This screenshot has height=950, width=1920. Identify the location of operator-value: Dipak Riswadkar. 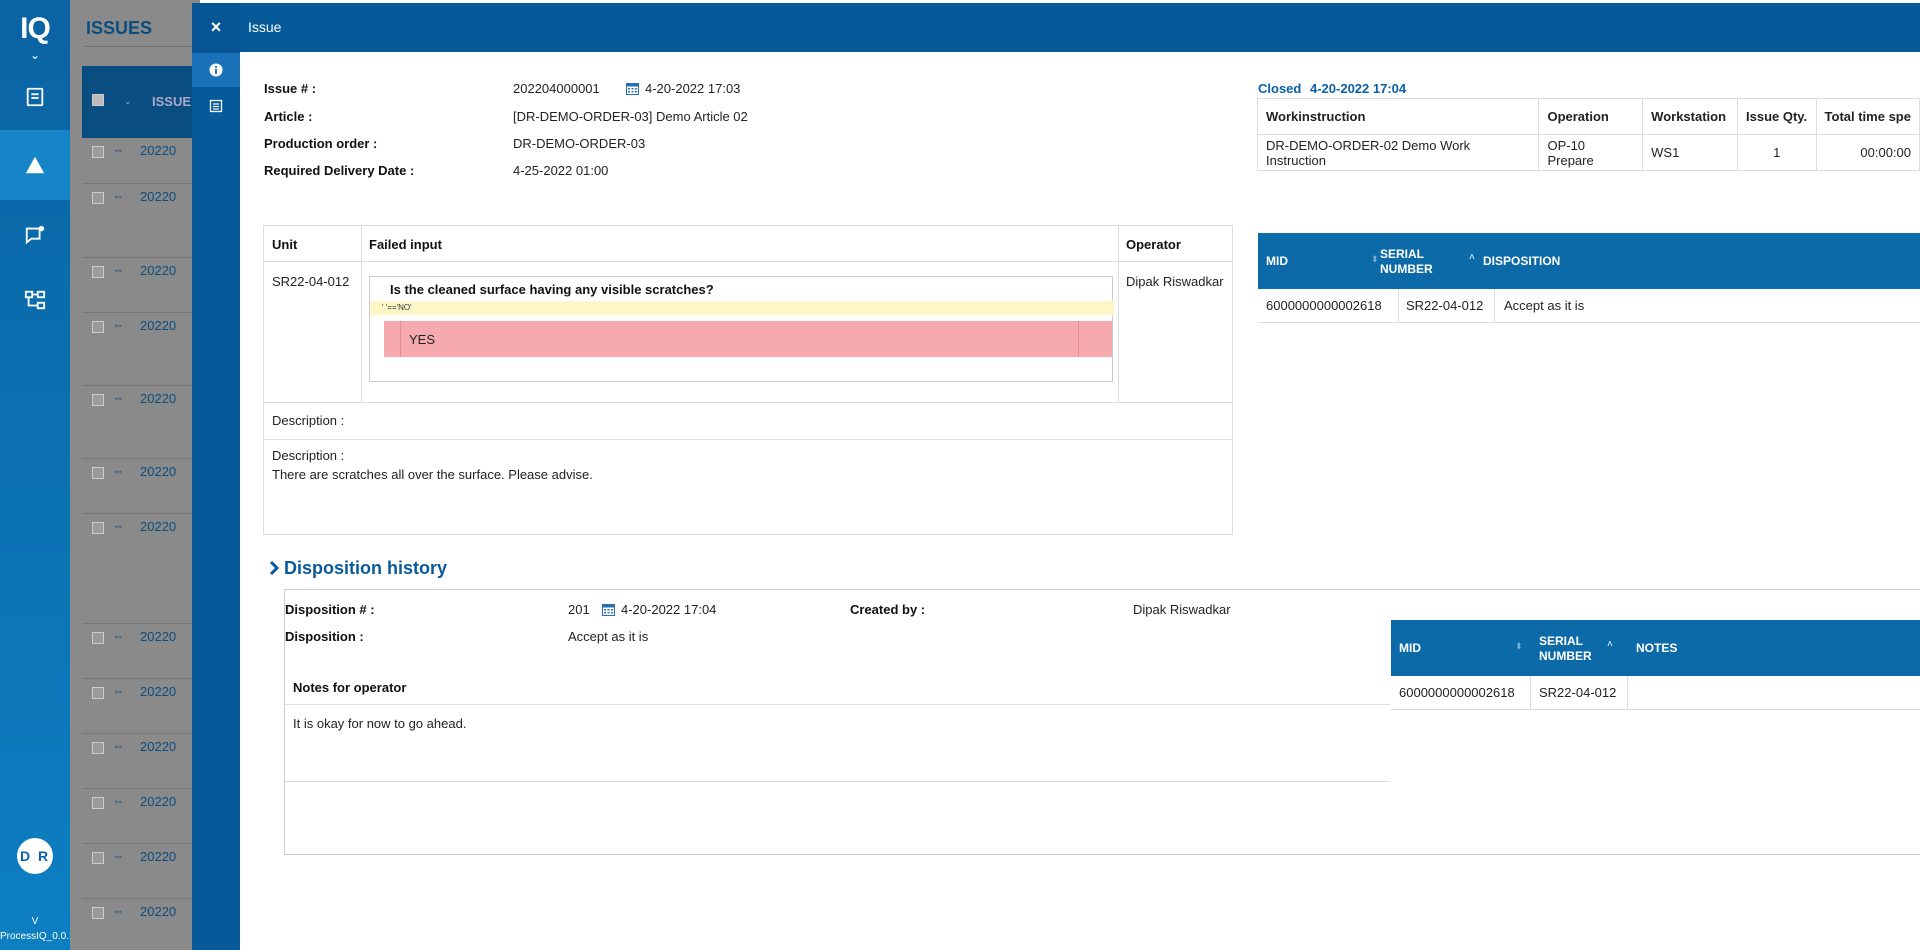
(1175, 281).